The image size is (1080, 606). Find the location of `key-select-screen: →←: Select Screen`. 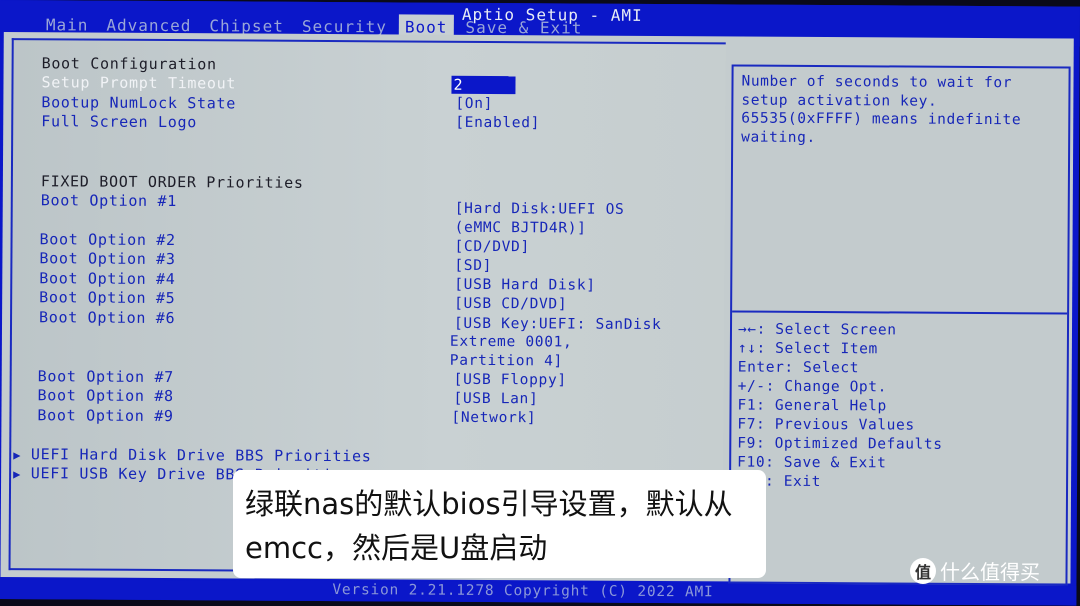

key-select-screen: →←: Select Screen is located at coordinates (817, 330).